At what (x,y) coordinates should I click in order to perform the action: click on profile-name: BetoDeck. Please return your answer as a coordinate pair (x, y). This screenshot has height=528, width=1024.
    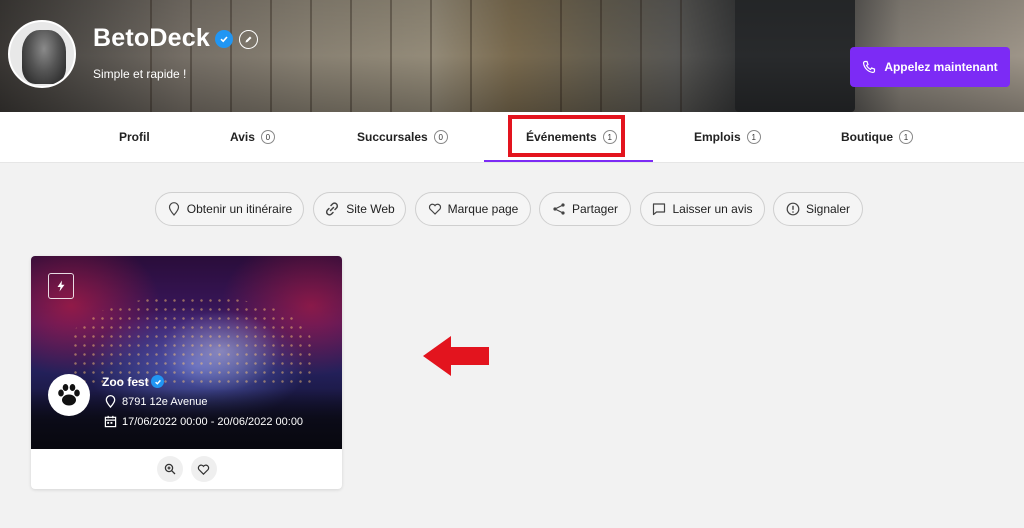
    Looking at the image, I should click on (151, 38).